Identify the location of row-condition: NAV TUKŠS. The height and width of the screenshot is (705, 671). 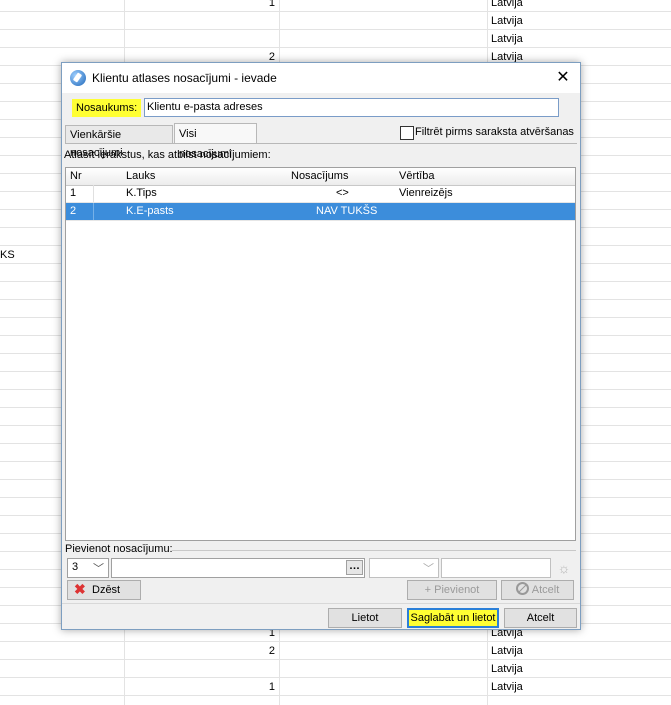
(347, 211).